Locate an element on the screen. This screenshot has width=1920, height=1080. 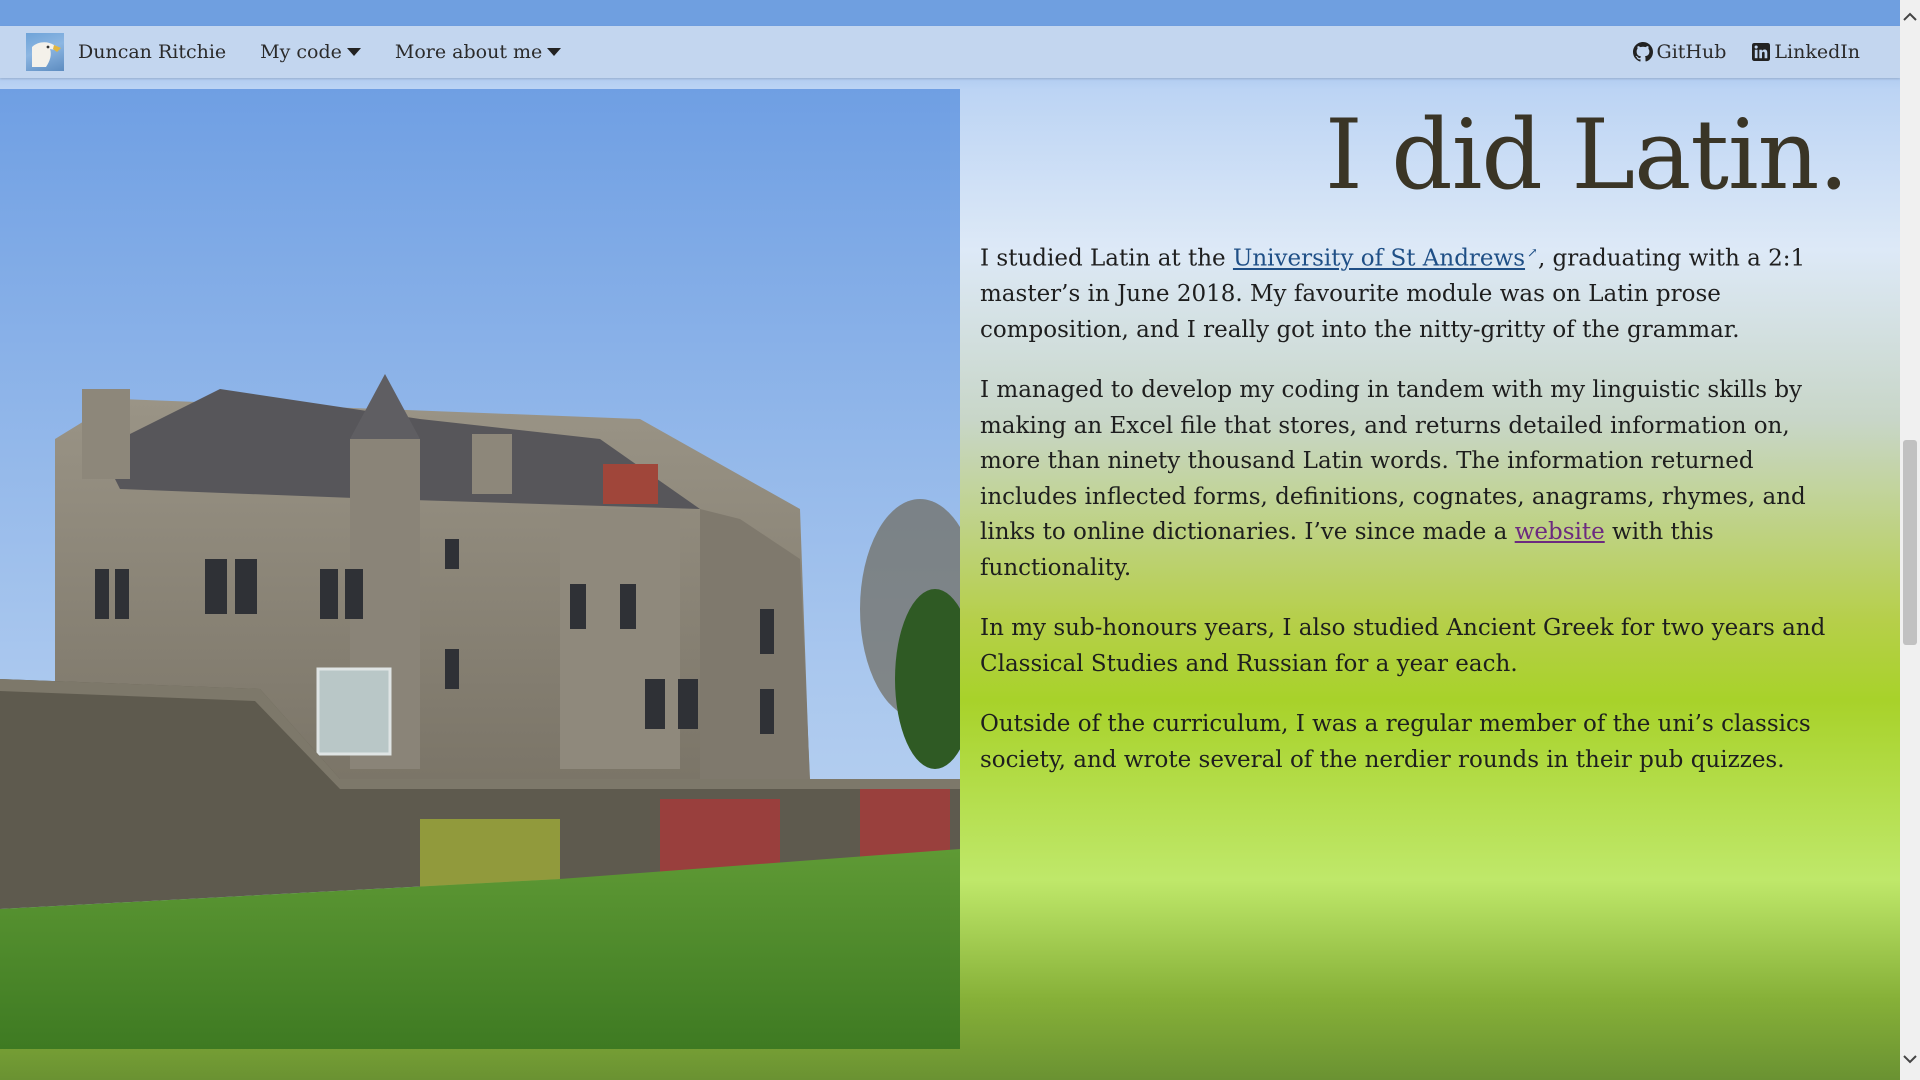
website-link: website is located at coordinates (1560, 532).